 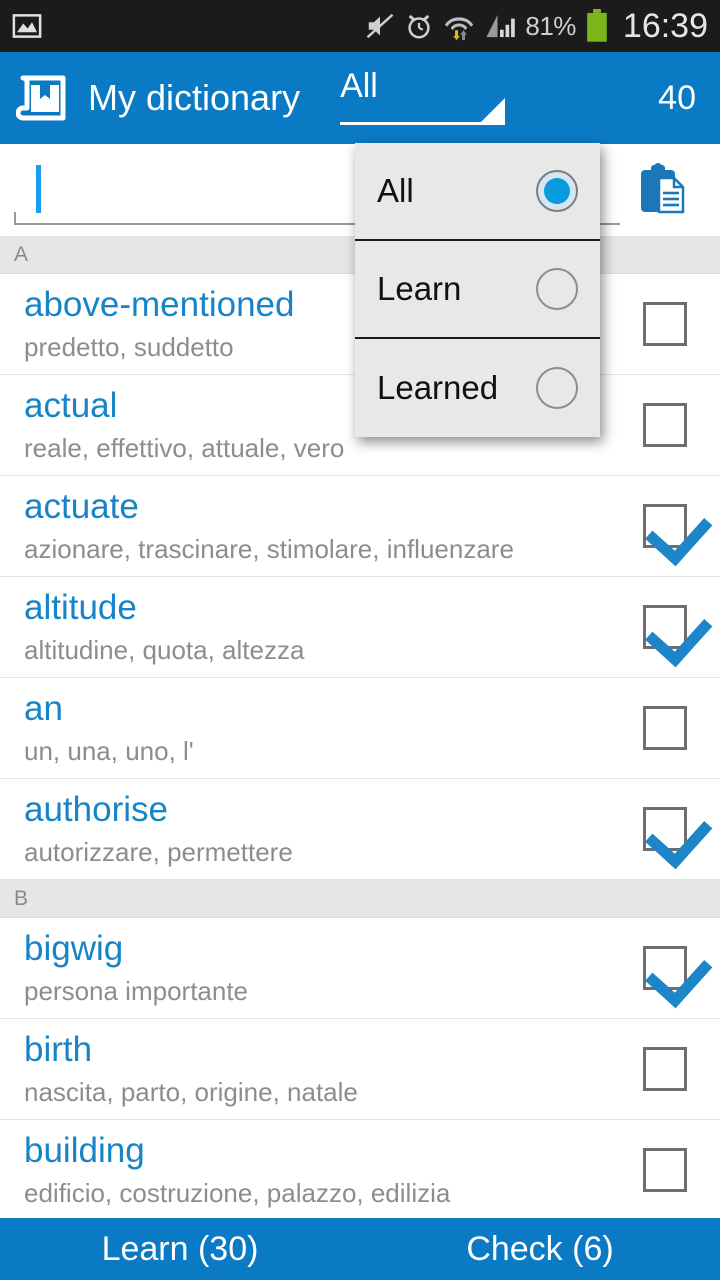 What do you see at coordinates (677, 97) in the screenshot?
I see `word-count-badge: 40` at bounding box center [677, 97].